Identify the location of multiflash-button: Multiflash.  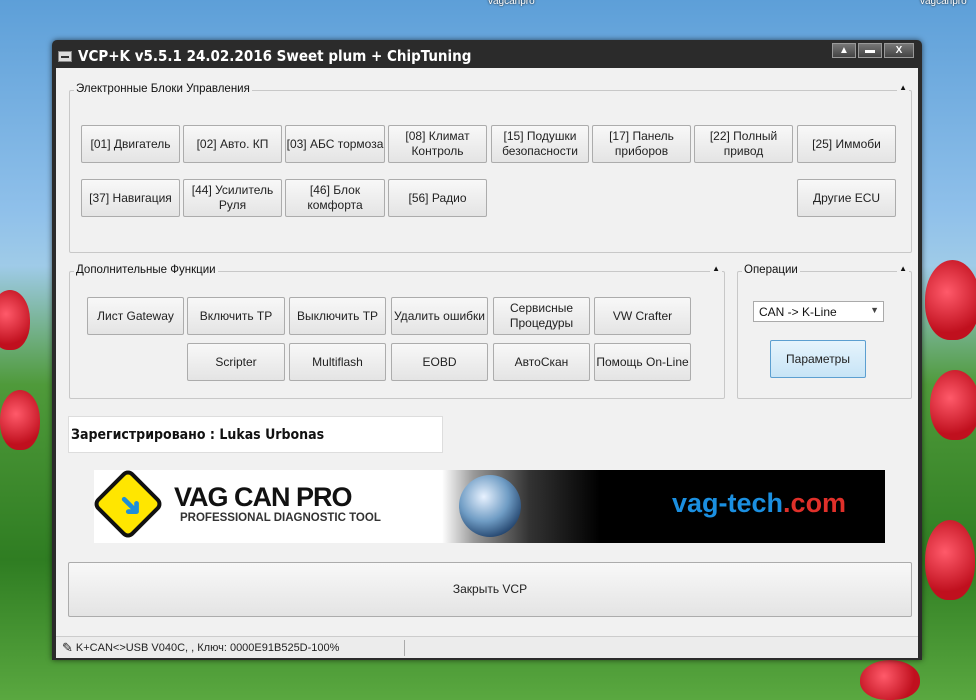
(337, 362).